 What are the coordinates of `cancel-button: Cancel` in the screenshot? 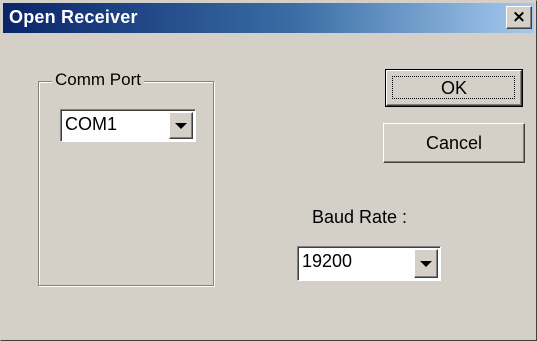 It's located at (454, 143).